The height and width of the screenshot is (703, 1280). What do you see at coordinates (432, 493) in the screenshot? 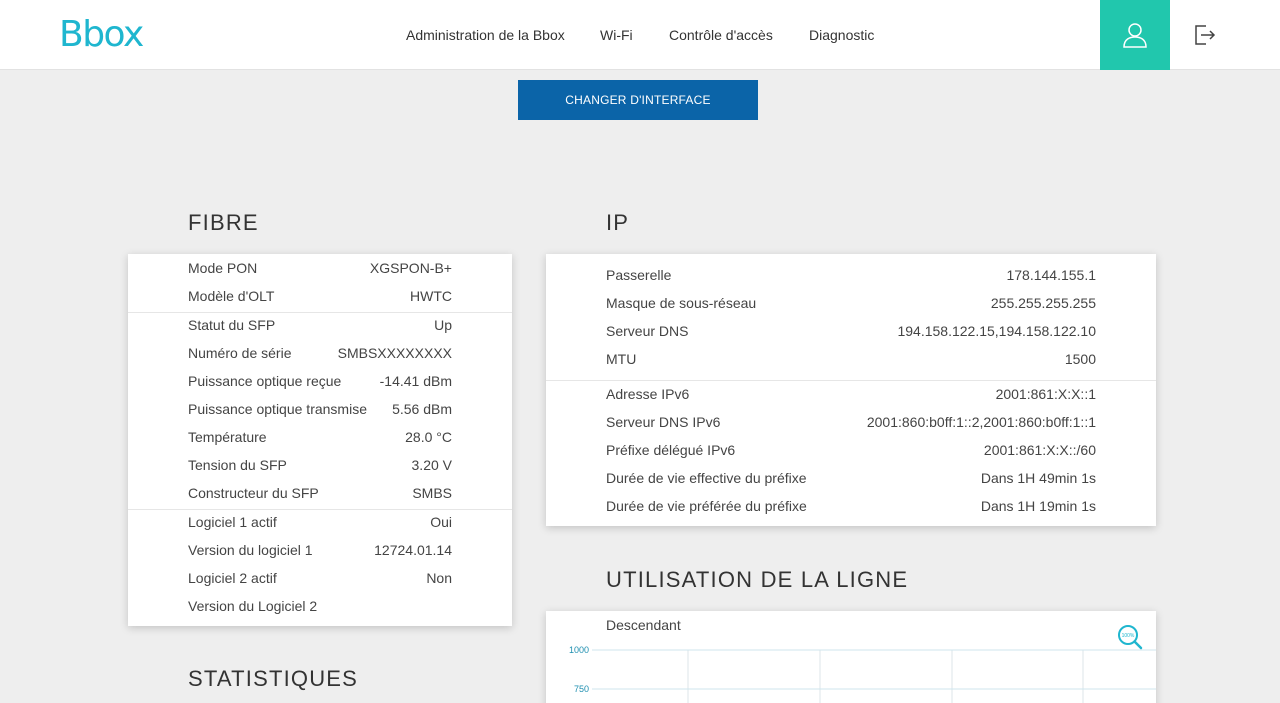
I see `fibre-row-value: SMBS` at bounding box center [432, 493].